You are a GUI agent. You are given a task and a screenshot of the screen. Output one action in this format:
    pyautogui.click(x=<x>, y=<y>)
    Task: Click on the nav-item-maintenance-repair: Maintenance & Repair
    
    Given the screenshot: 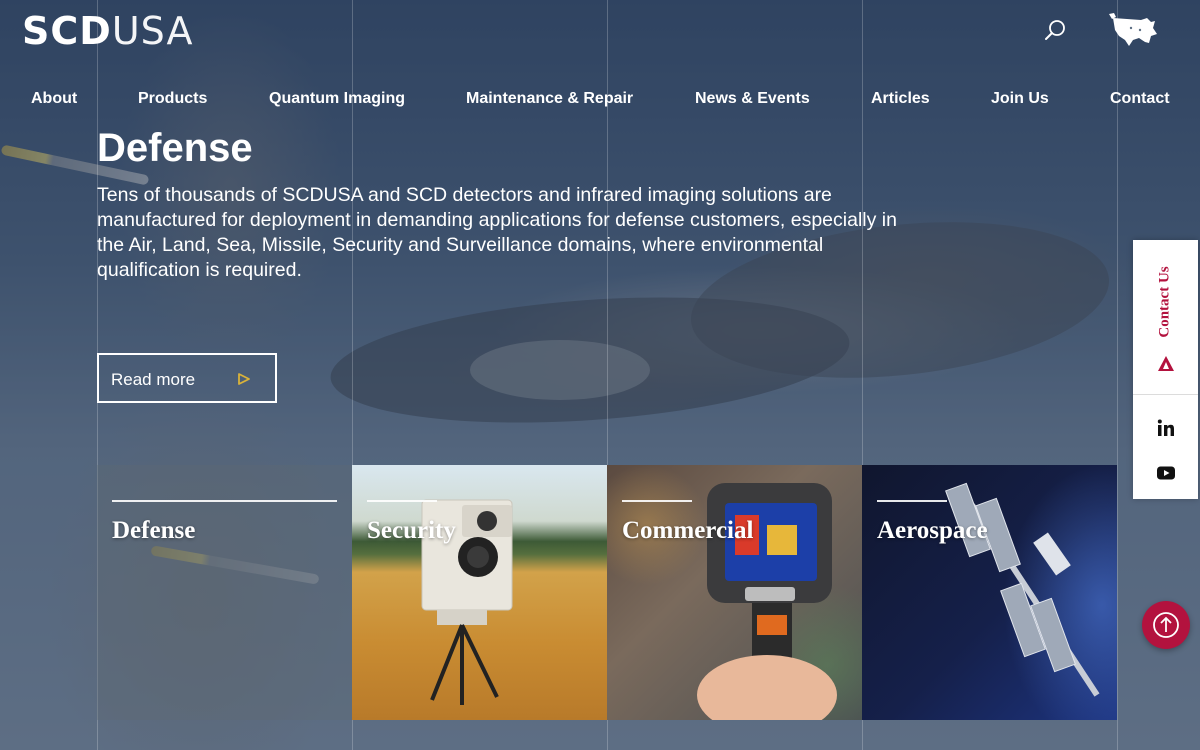 What is the action you would take?
    pyautogui.click(x=549, y=99)
    